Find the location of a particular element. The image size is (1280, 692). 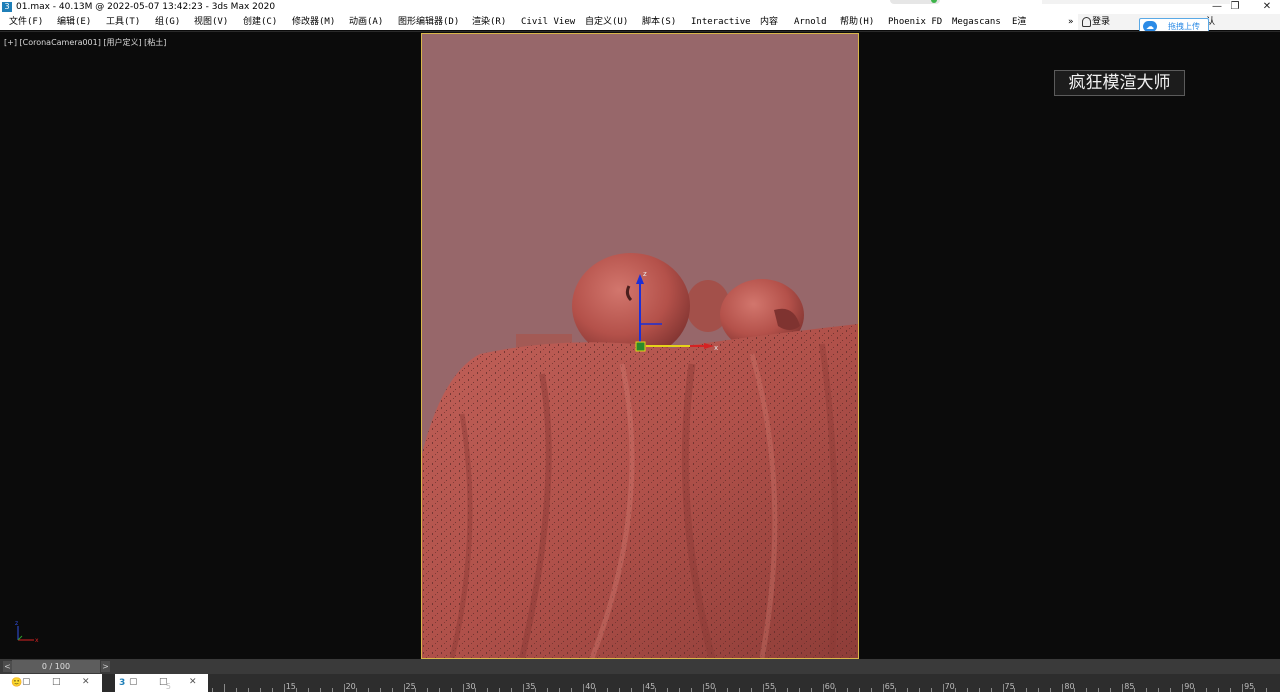

ruler-label: 90 is located at coordinates (1189, 686).